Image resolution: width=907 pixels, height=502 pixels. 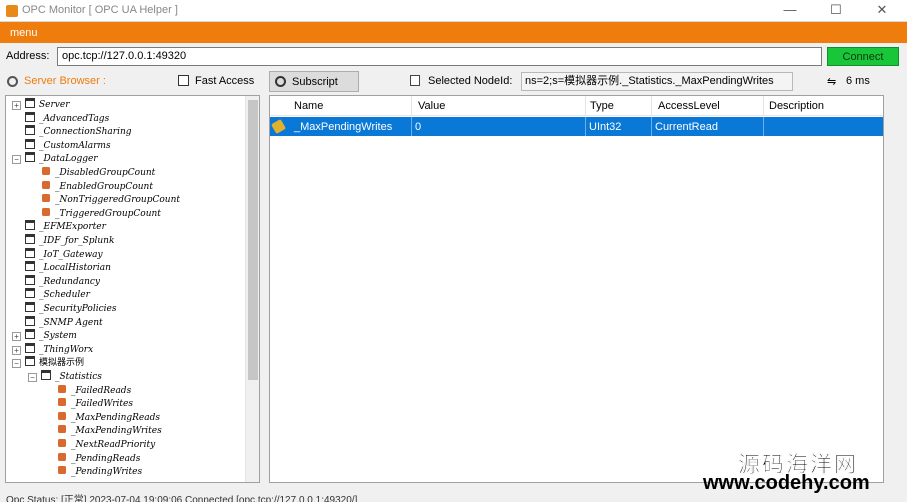 What do you see at coordinates (863, 56) in the screenshot?
I see `connect-button: Connect` at bounding box center [863, 56].